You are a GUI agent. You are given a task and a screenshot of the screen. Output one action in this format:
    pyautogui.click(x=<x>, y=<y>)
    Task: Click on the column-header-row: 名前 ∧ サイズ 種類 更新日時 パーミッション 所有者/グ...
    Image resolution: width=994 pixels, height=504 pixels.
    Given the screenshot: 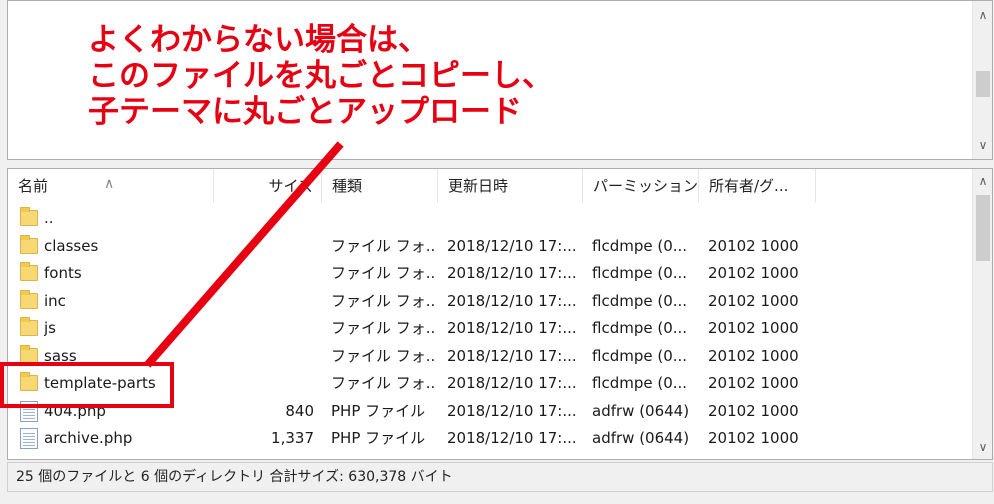 What is the action you would take?
    pyautogui.click(x=491, y=186)
    